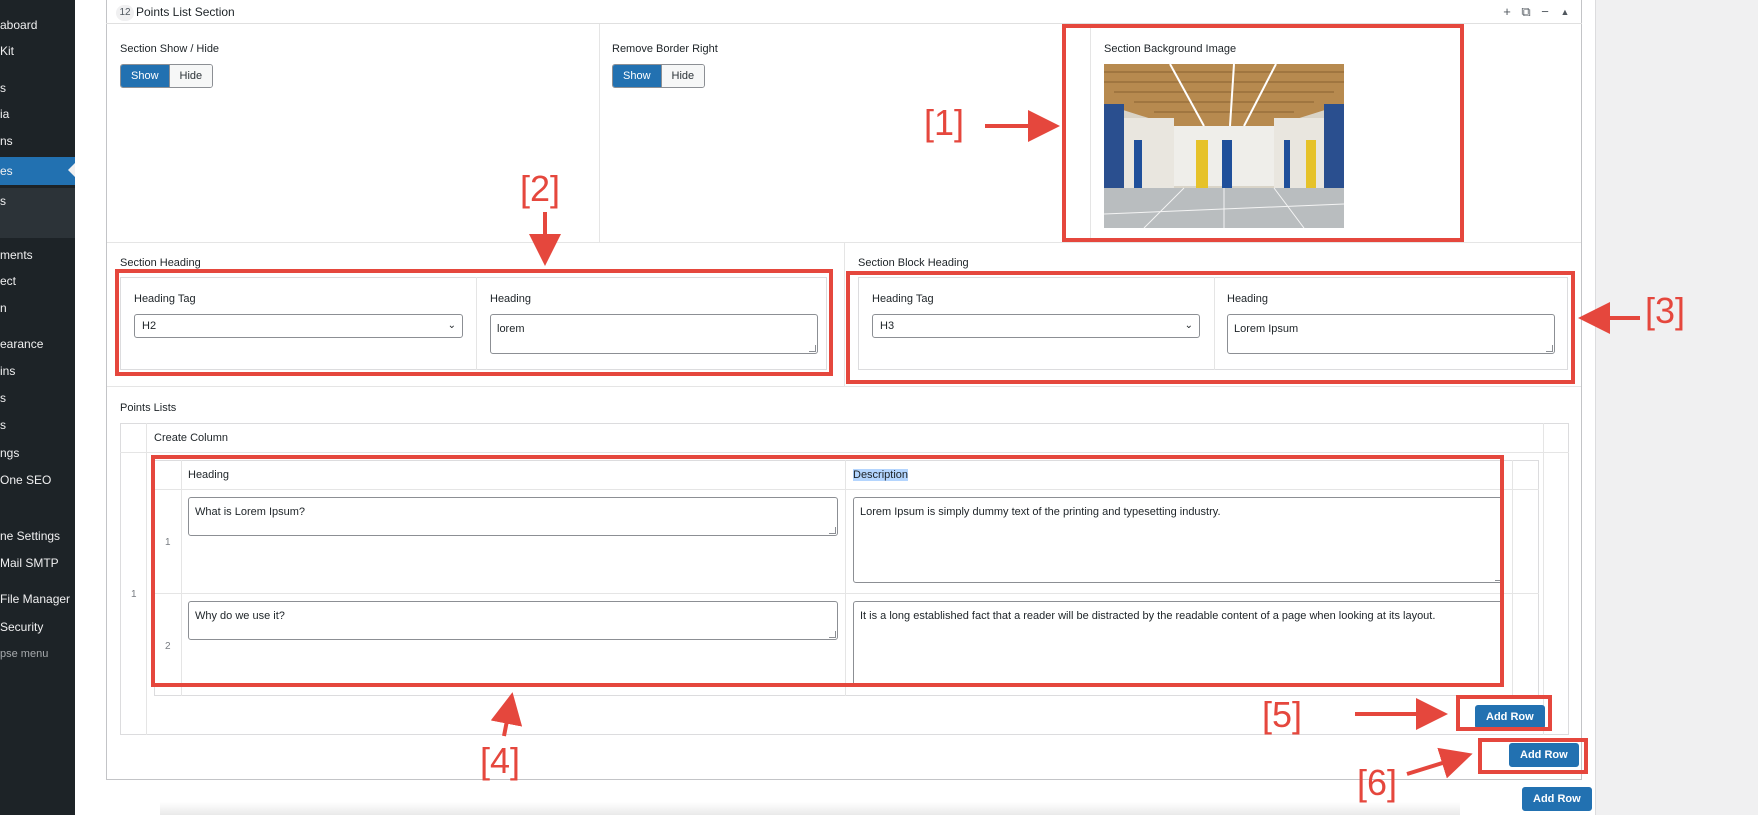 This screenshot has width=1758, height=815. Describe the element at coordinates (160, 263) in the screenshot. I see `field-label-section-heading: Section Heading` at that location.